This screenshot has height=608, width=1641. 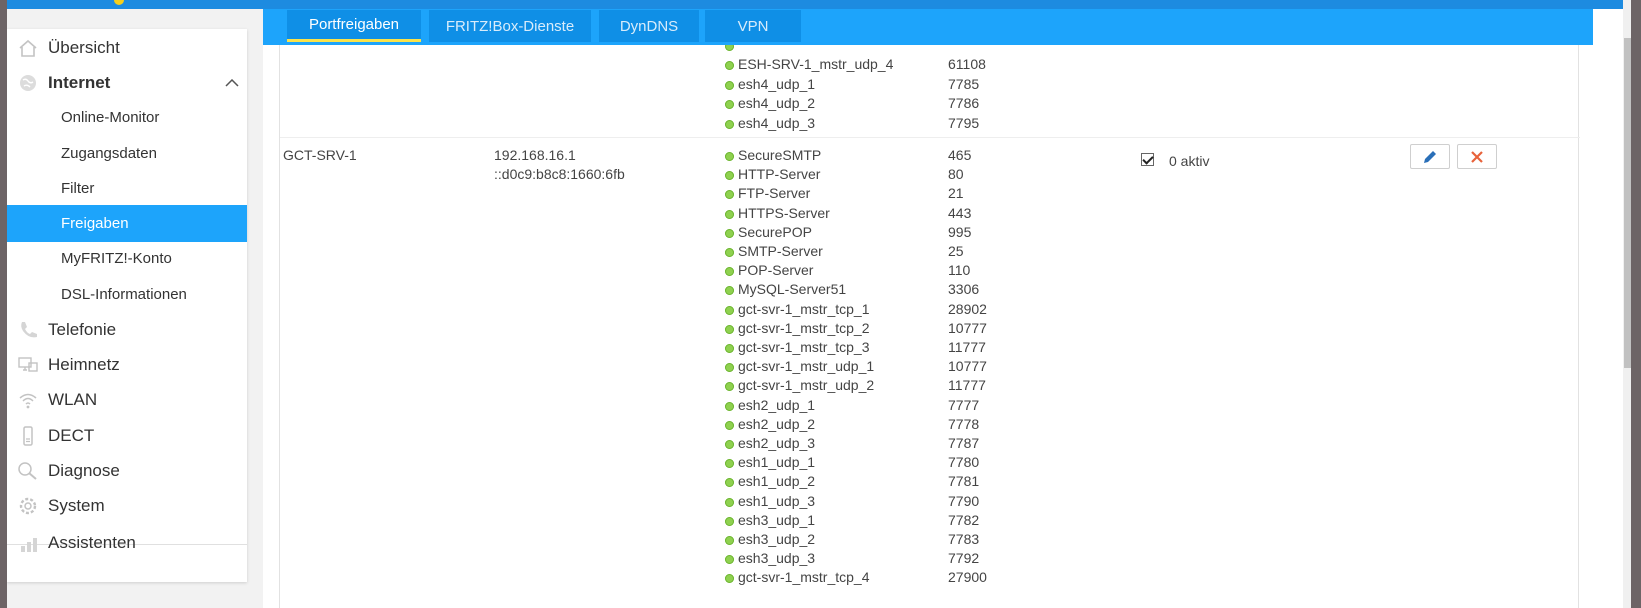 What do you see at coordinates (777, 519) in the screenshot?
I see `rule-name: esh3_udp_1` at bounding box center [777, 519].